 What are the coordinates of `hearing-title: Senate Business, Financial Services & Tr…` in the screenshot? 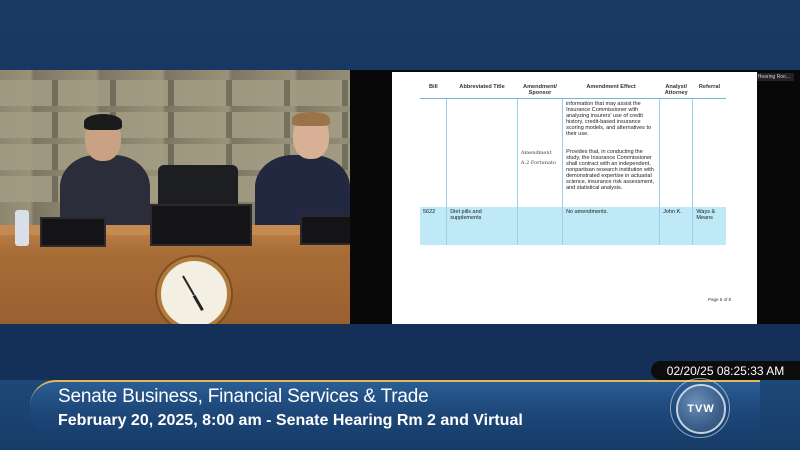 It's located at (243, 396).